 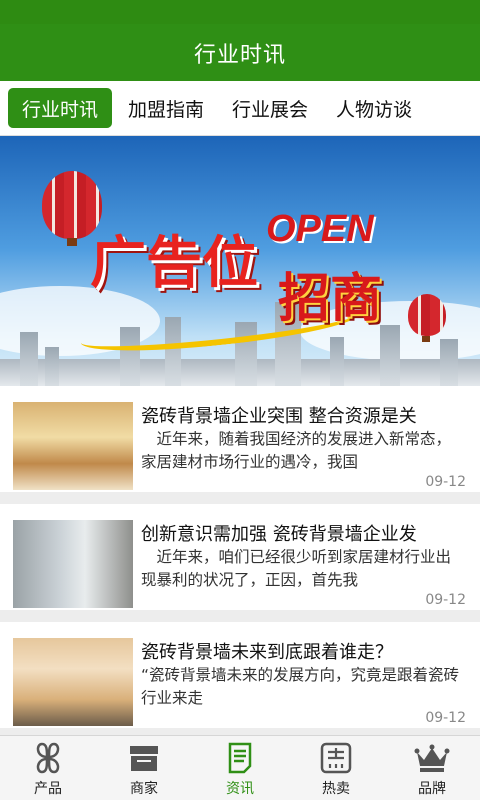 What do you see at coordinates (432, 789) in the screenshot?
I see `nav-label: 品牌` at bounding box center [432, 789].